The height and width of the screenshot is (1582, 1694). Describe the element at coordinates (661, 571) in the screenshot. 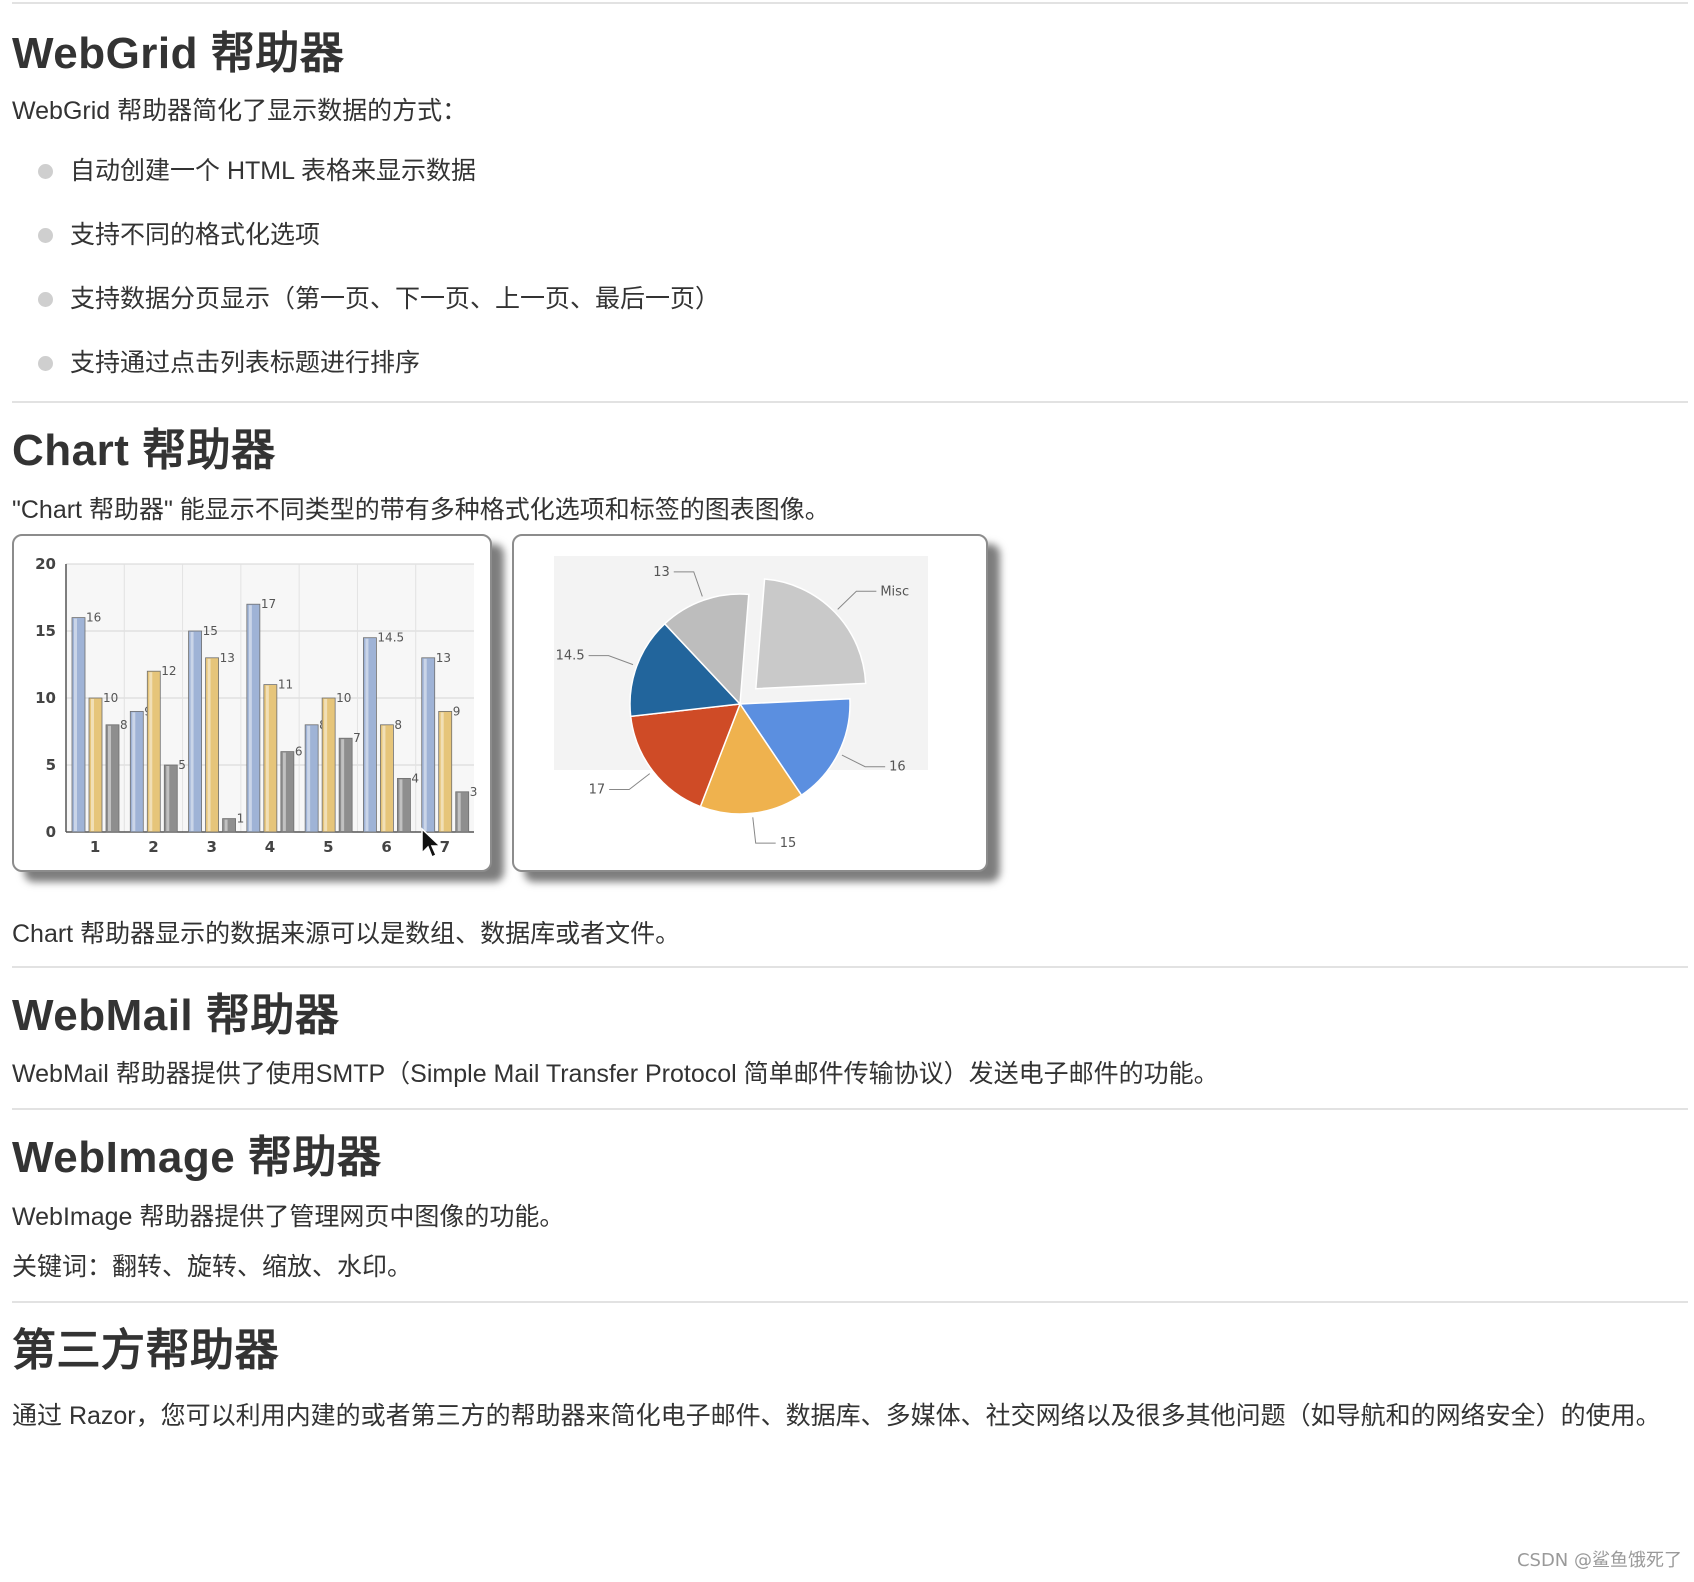

I see `pie-slice-label: 13` at that location.